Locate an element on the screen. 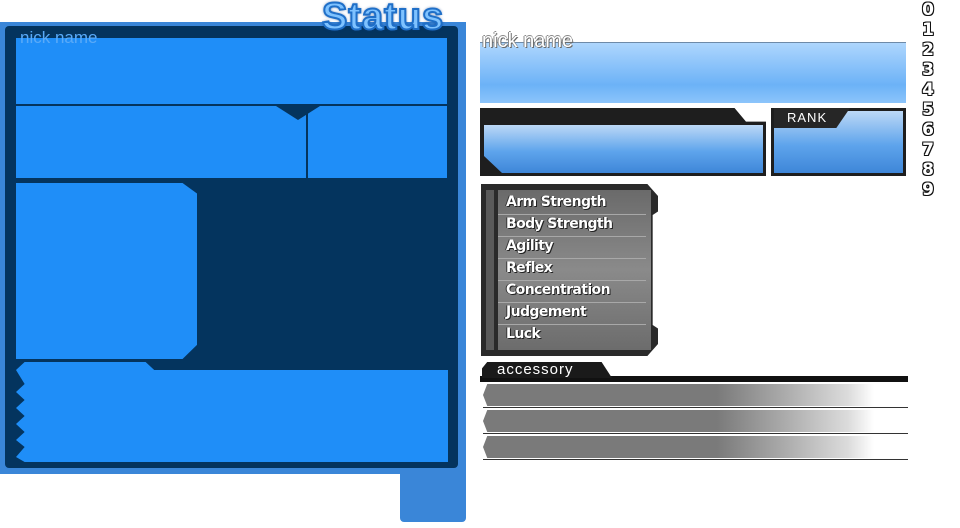 The width and height of the screenshot is (960, 528). left-panel-tab is located at coordinates (433, 496).